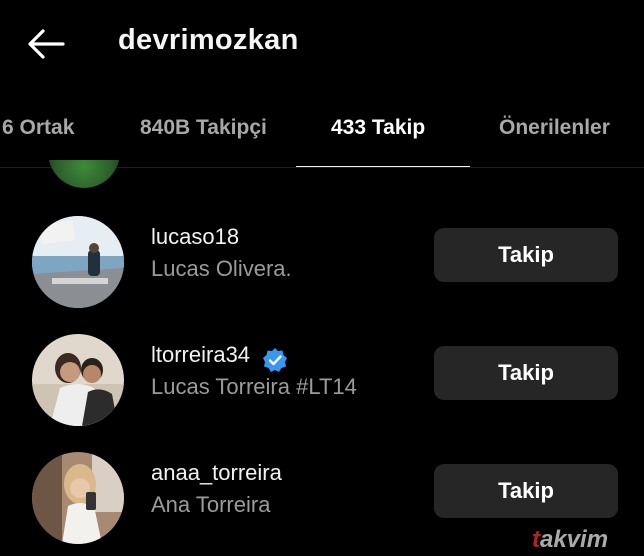  Describe the element at coordinates (254, 386) in the screenshot. I see `list-item-fullname: Lucas Torreira #LT14` at that location.